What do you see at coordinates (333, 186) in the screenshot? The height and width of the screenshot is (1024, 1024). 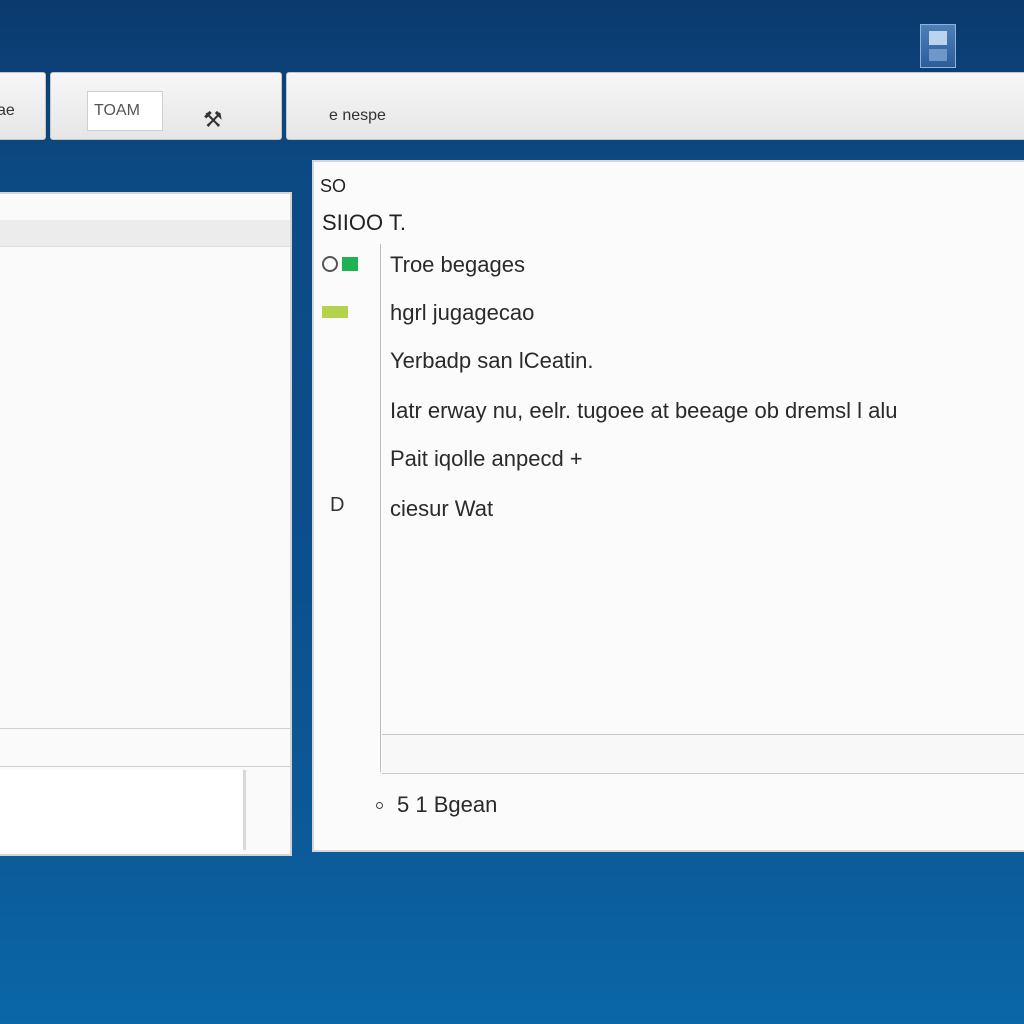 I see `panel-title-small: SO` at bounding box center [333, 186].